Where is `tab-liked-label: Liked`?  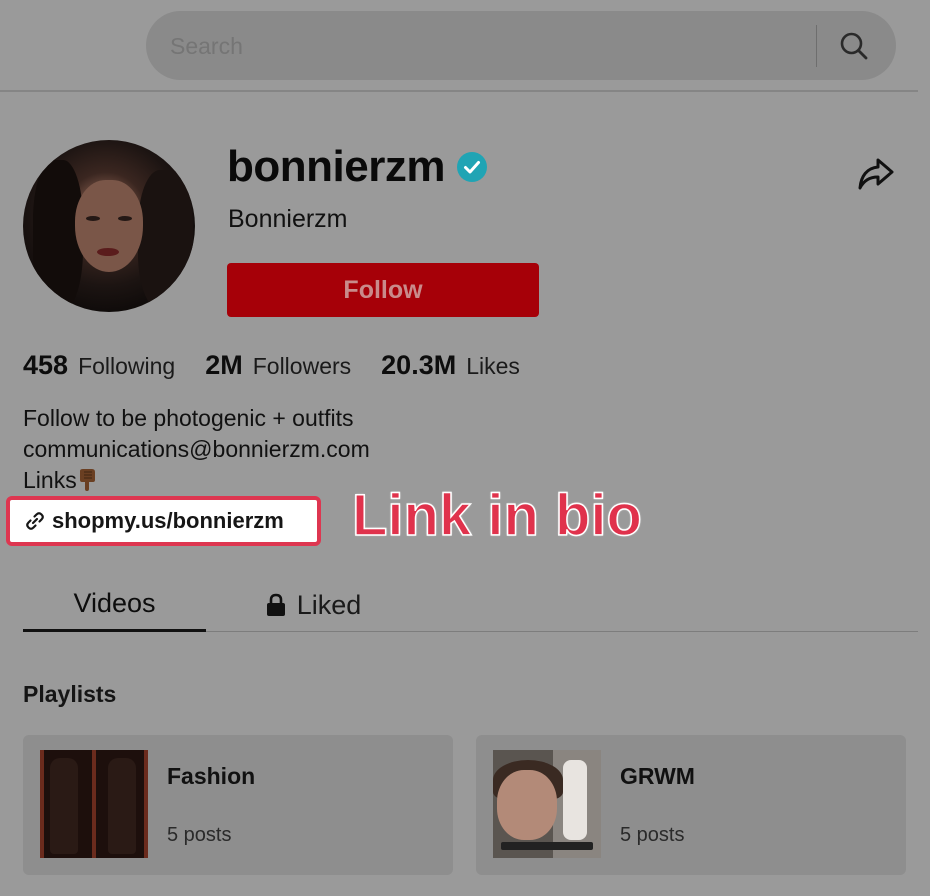 tab-liked-label: Liked is located at coordinates (329, 604).